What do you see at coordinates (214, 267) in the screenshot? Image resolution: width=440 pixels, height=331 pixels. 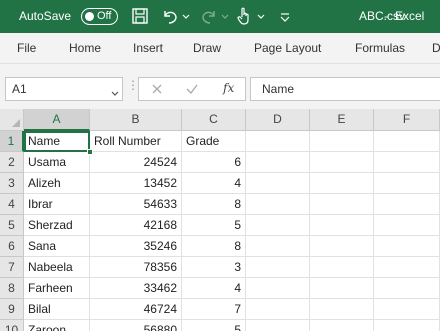 I see `cell-c7: 3` at bounding box center [214, 267].